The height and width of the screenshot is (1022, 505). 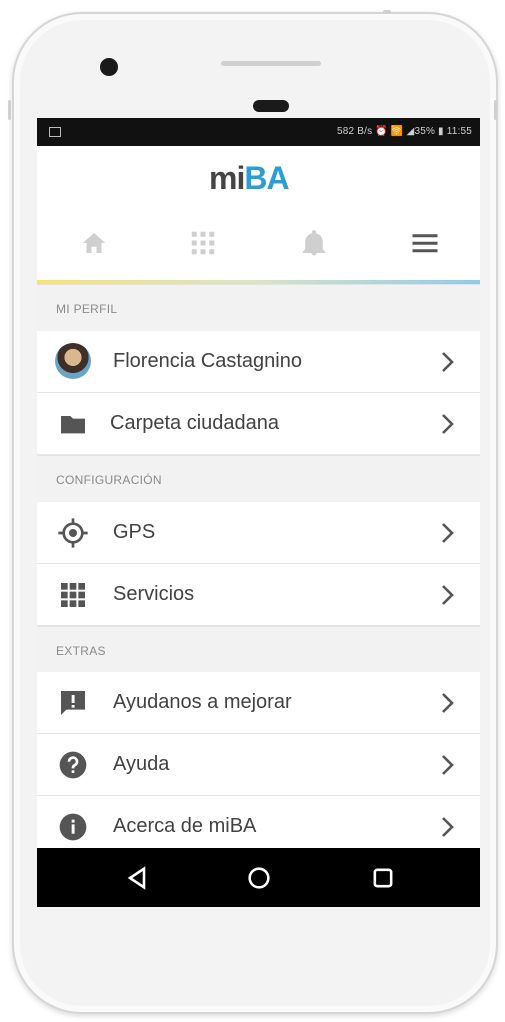 What do you see at coordinates (495, 110) in the screenshot?
I see `side-button` at bounding box center [495, 110].